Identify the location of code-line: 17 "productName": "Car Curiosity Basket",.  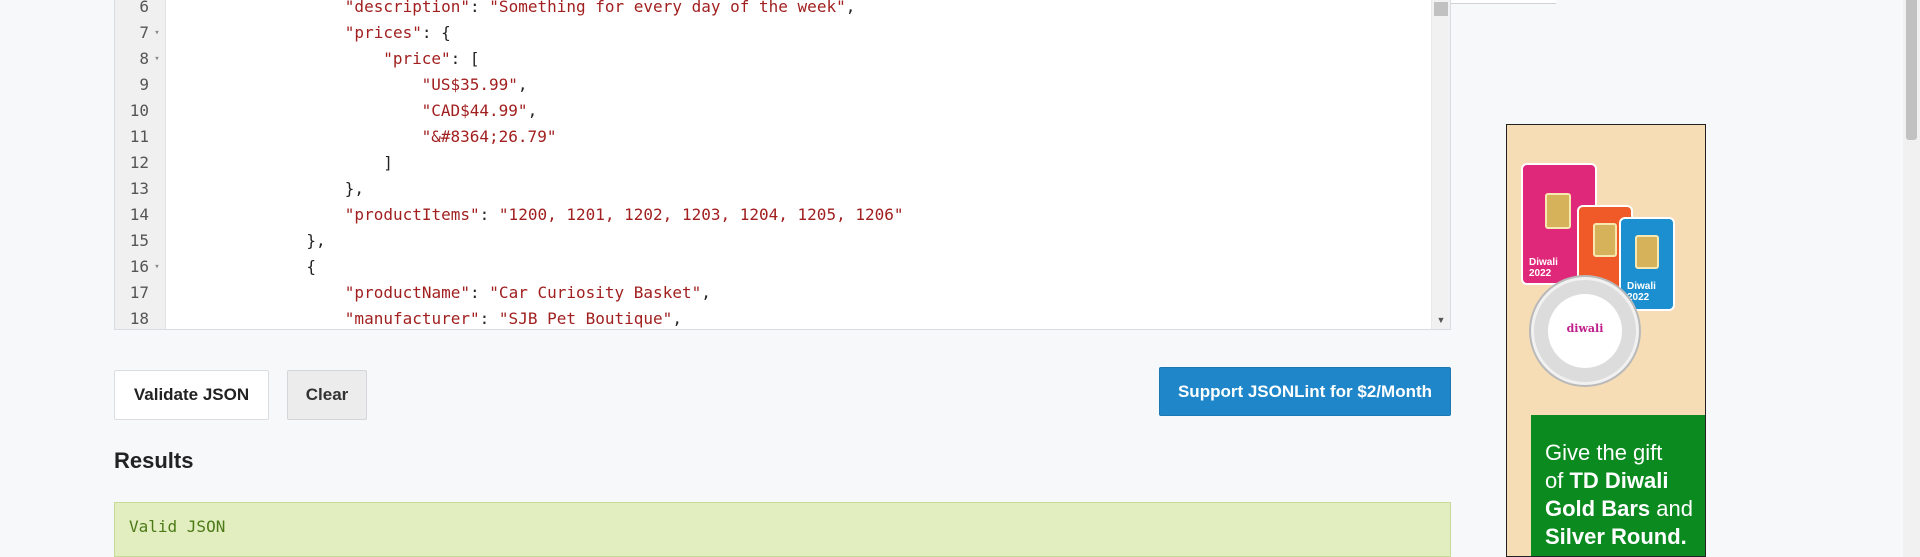
(755, 293).